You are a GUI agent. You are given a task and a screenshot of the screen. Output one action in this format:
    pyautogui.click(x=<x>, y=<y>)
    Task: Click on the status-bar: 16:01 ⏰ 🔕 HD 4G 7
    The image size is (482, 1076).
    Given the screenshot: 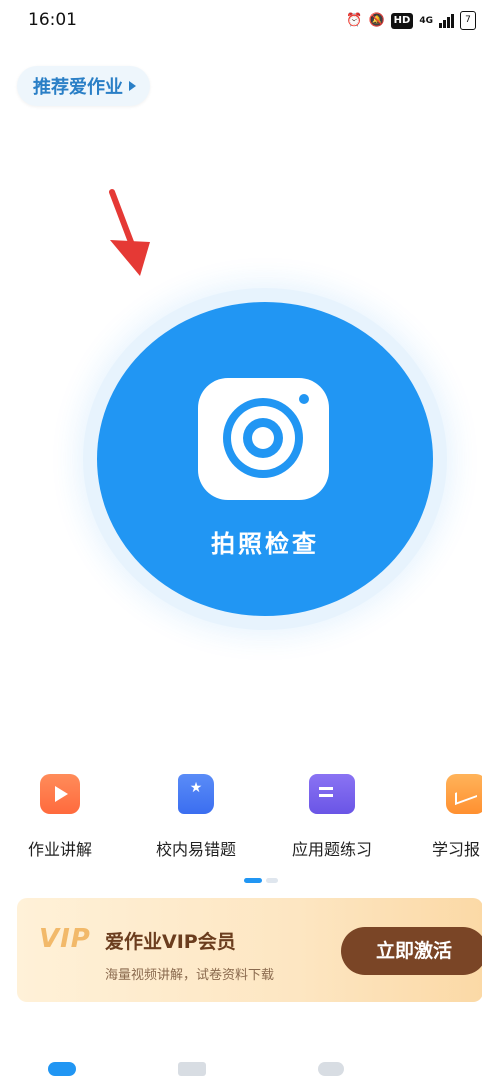 What is the action you would take?
    pyautogui.click(x=241, y=22)
    